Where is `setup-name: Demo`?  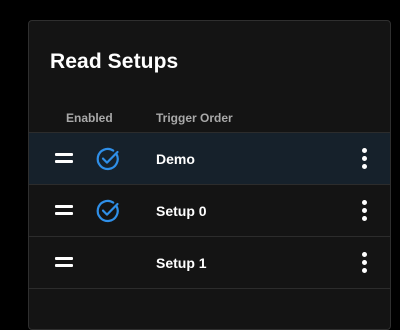
setup-name: Demo is located at coordinates (175, 159).